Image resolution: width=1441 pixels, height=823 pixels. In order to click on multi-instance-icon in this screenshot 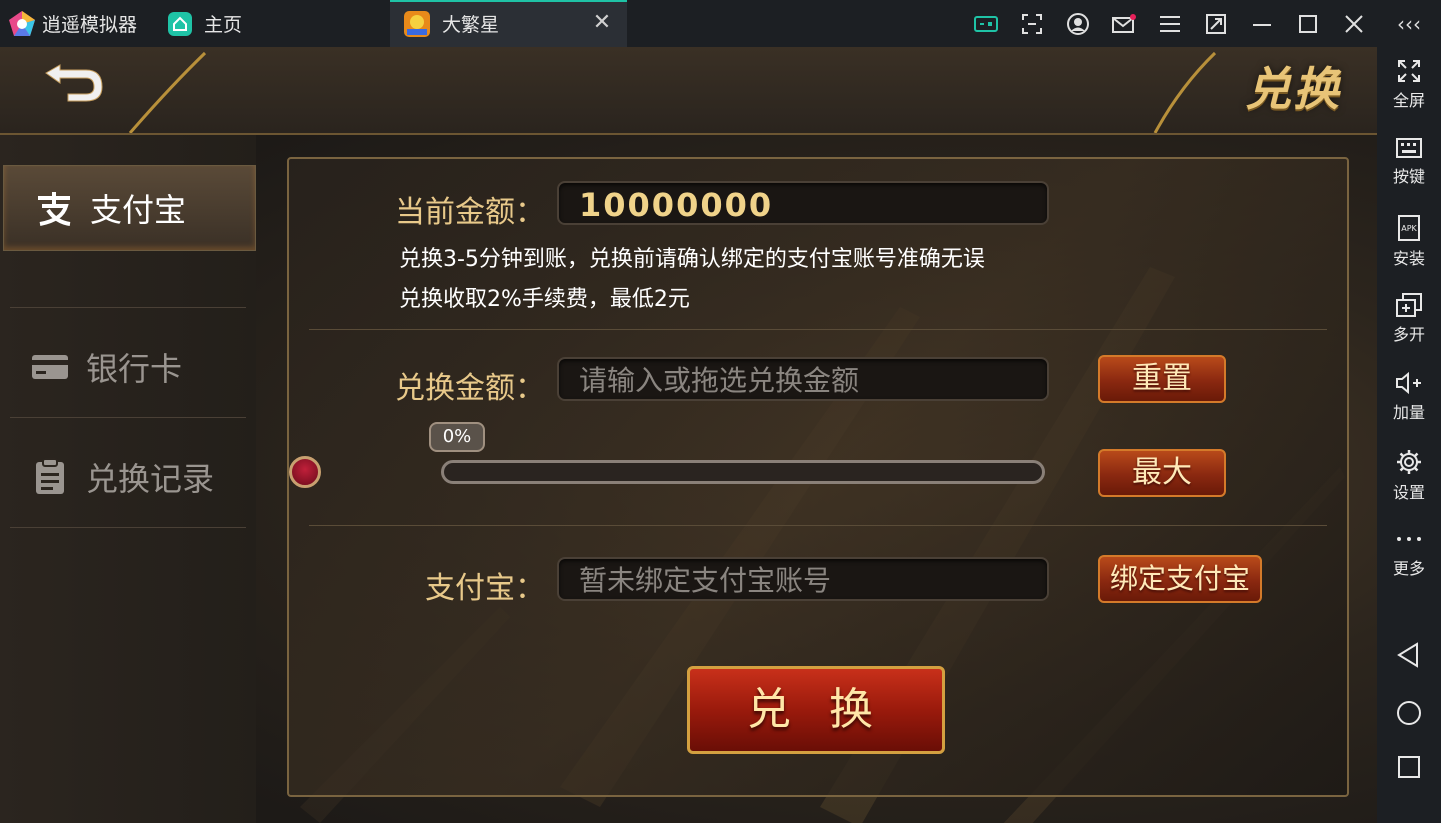, I will do `click(1409, 305)`.